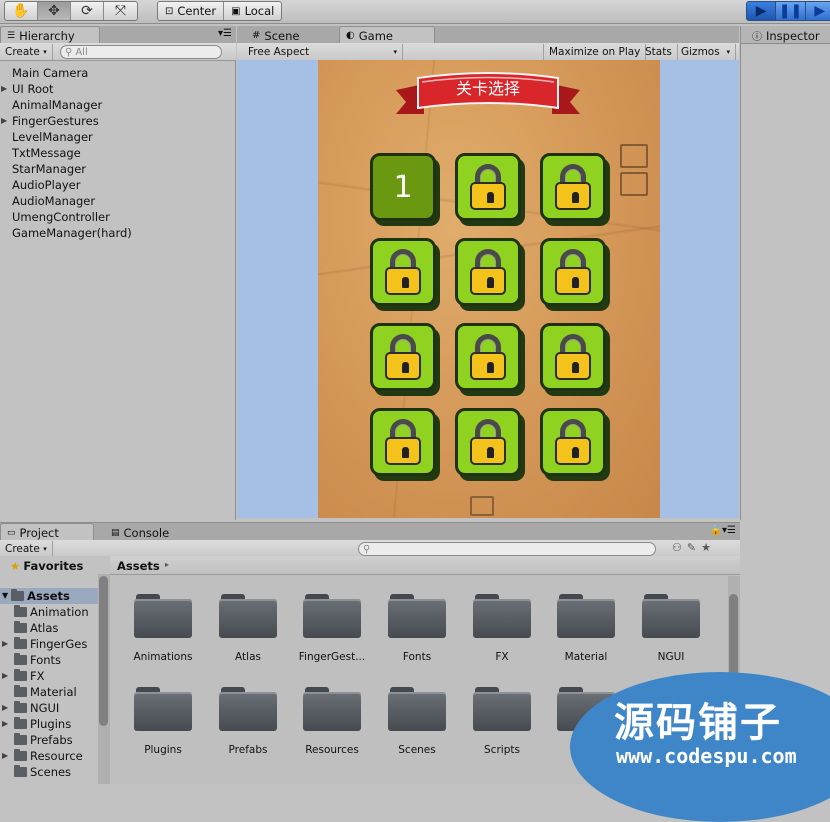 The image size is (830, 822). What do you see at coordinates (49, 169) in the screenshot?
I see `hierarchy-item: StarManager` at bounding box center [49, 169].